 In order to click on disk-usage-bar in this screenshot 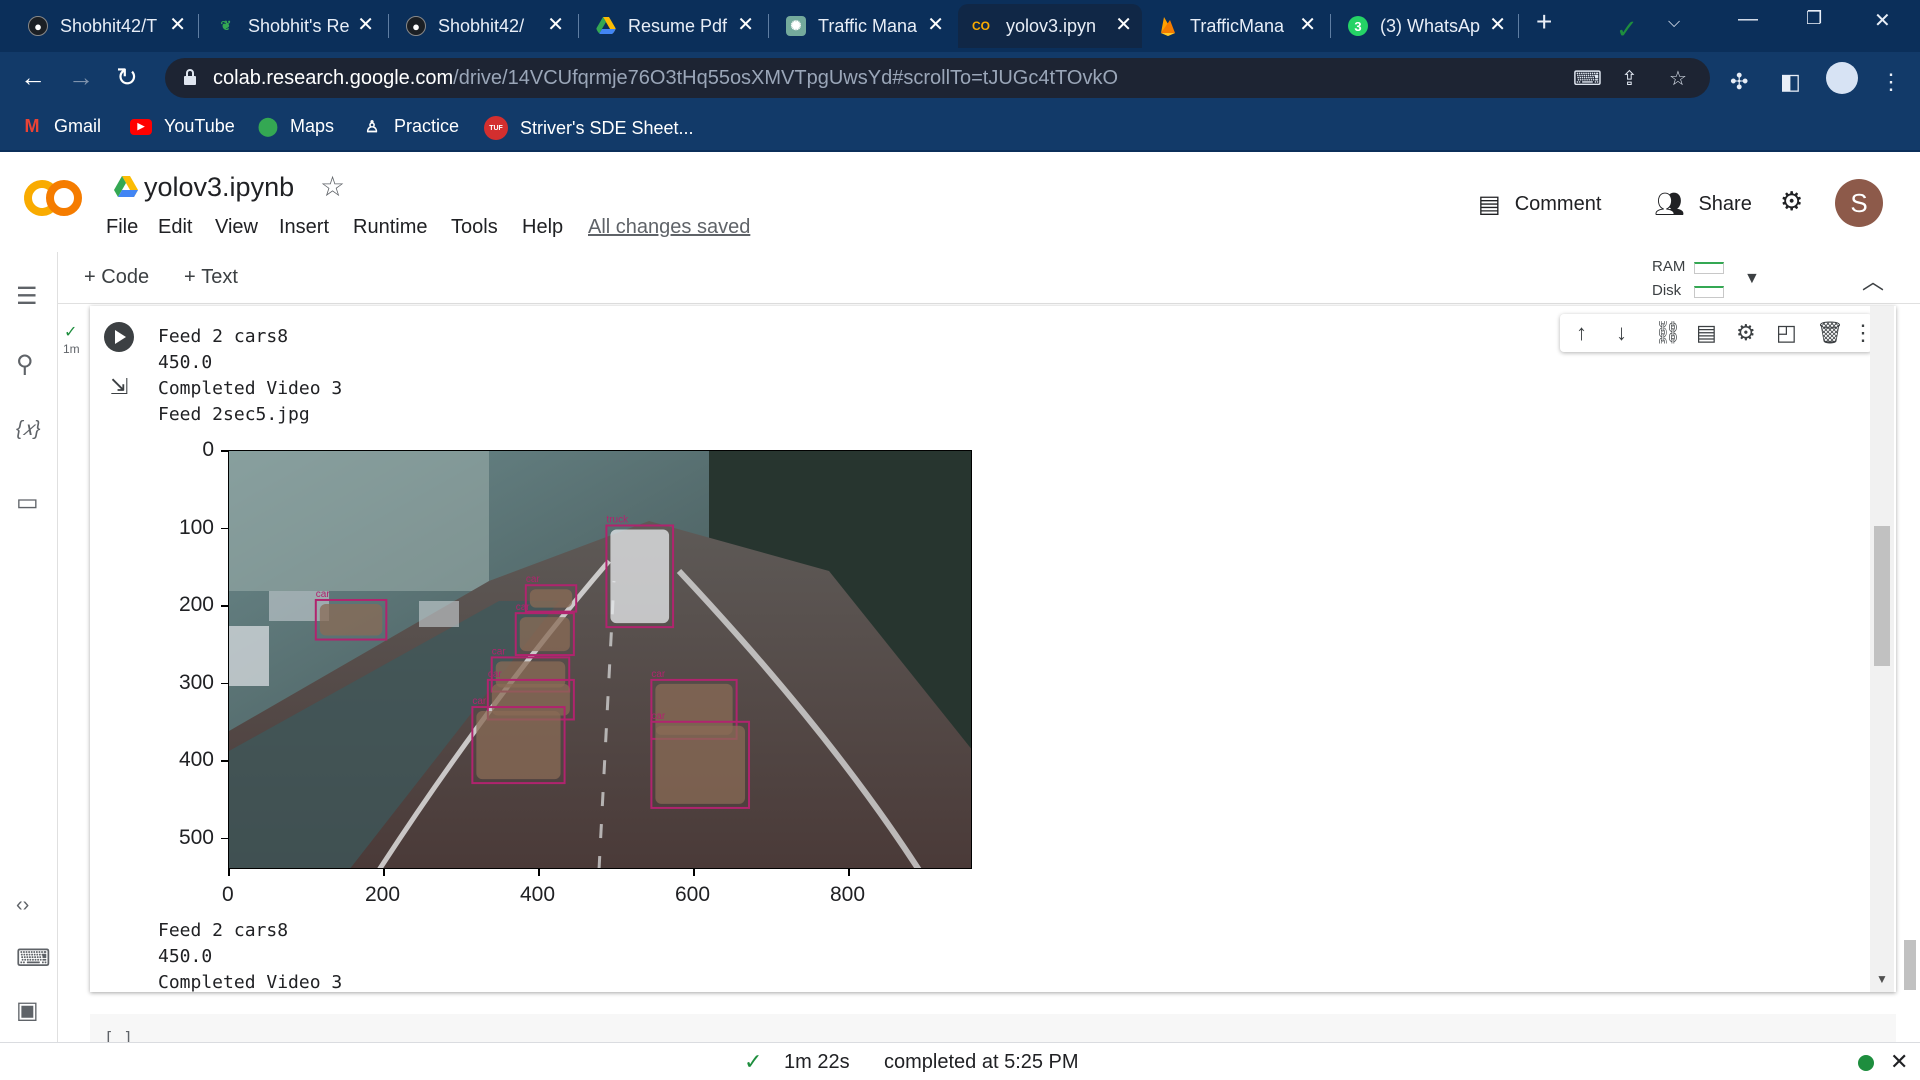, I will do `click(1709, 292)`.